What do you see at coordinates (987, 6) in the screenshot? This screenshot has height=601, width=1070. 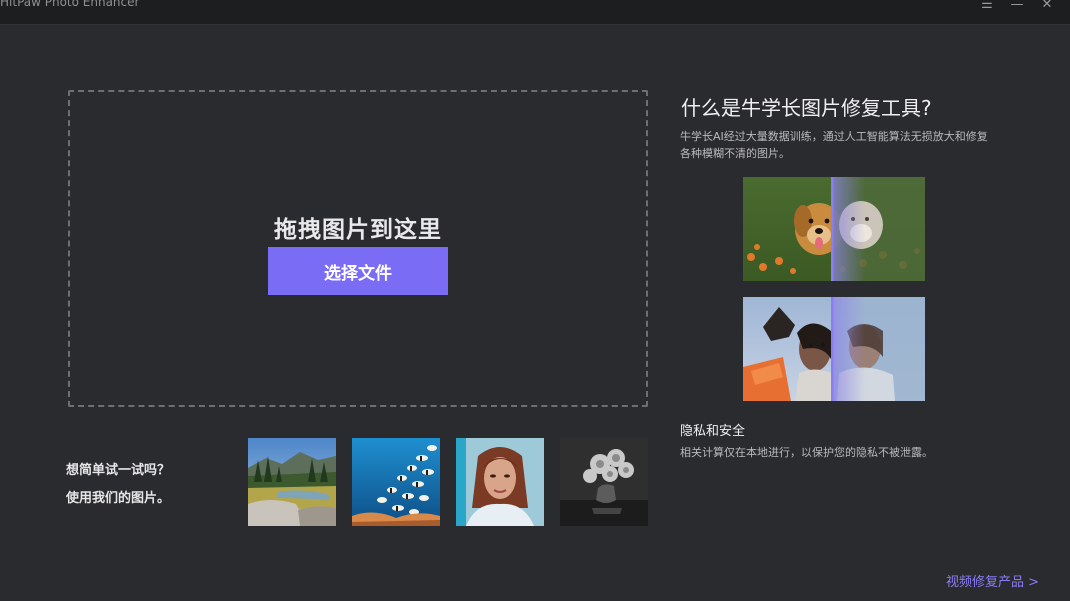 I see `hamburger-menu-icon: ☰` at bounding box center [987, 6].